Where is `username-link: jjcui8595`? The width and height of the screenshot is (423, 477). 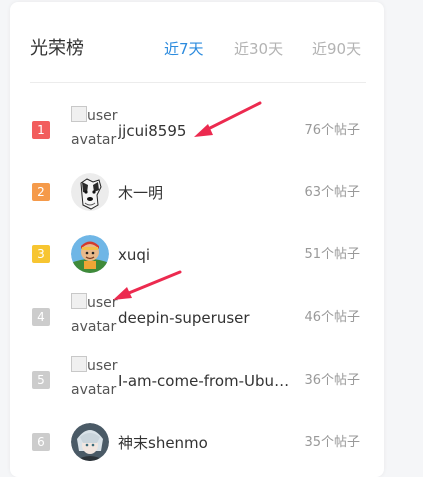
username-link: jjcui8595 is located at coordinates (205, 131).